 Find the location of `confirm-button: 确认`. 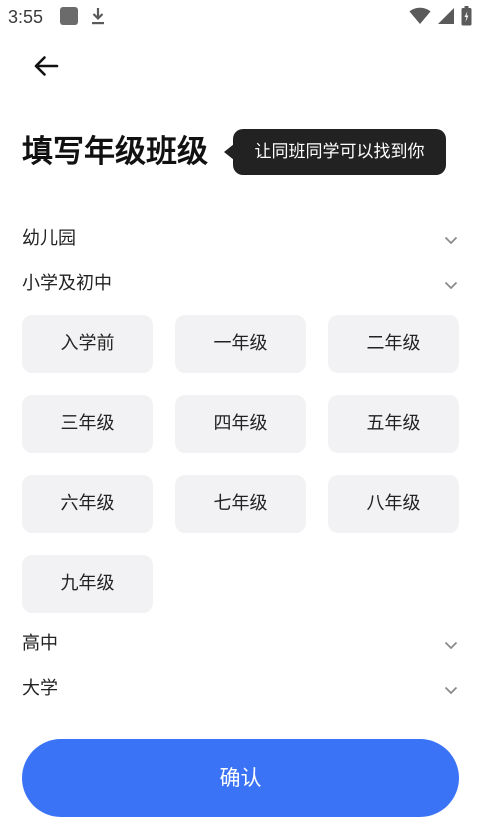

confirm-button: 确认 is located at coordinates (240, 778).